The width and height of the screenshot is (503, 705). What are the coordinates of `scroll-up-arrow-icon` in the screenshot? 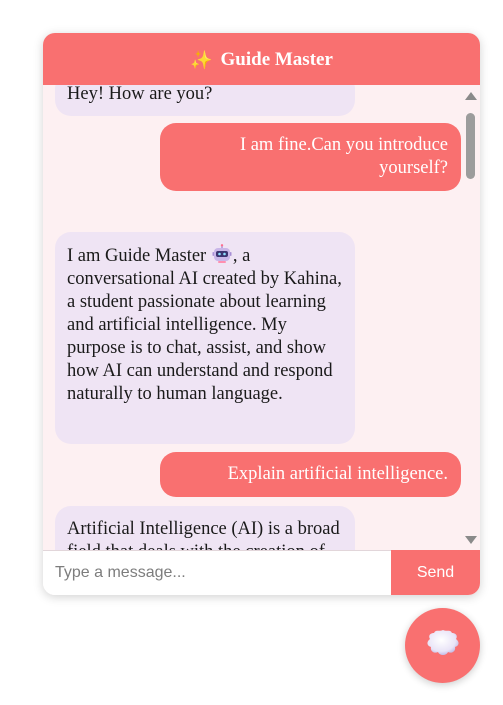 It's located at (471, 96).